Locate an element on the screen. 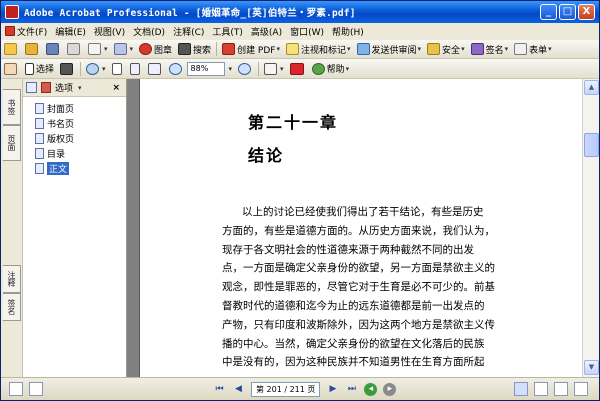 Image resolution: width=600 pixels, height=401 pixels. text-line: 督教时代的道德和迄今为止的远东道德都是前一出发点的 is located at coordinates (353, 305).